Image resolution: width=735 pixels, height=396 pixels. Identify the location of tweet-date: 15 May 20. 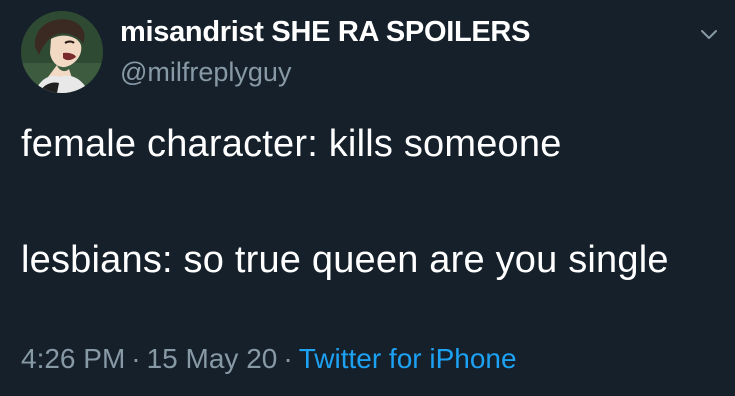
(212, 358).